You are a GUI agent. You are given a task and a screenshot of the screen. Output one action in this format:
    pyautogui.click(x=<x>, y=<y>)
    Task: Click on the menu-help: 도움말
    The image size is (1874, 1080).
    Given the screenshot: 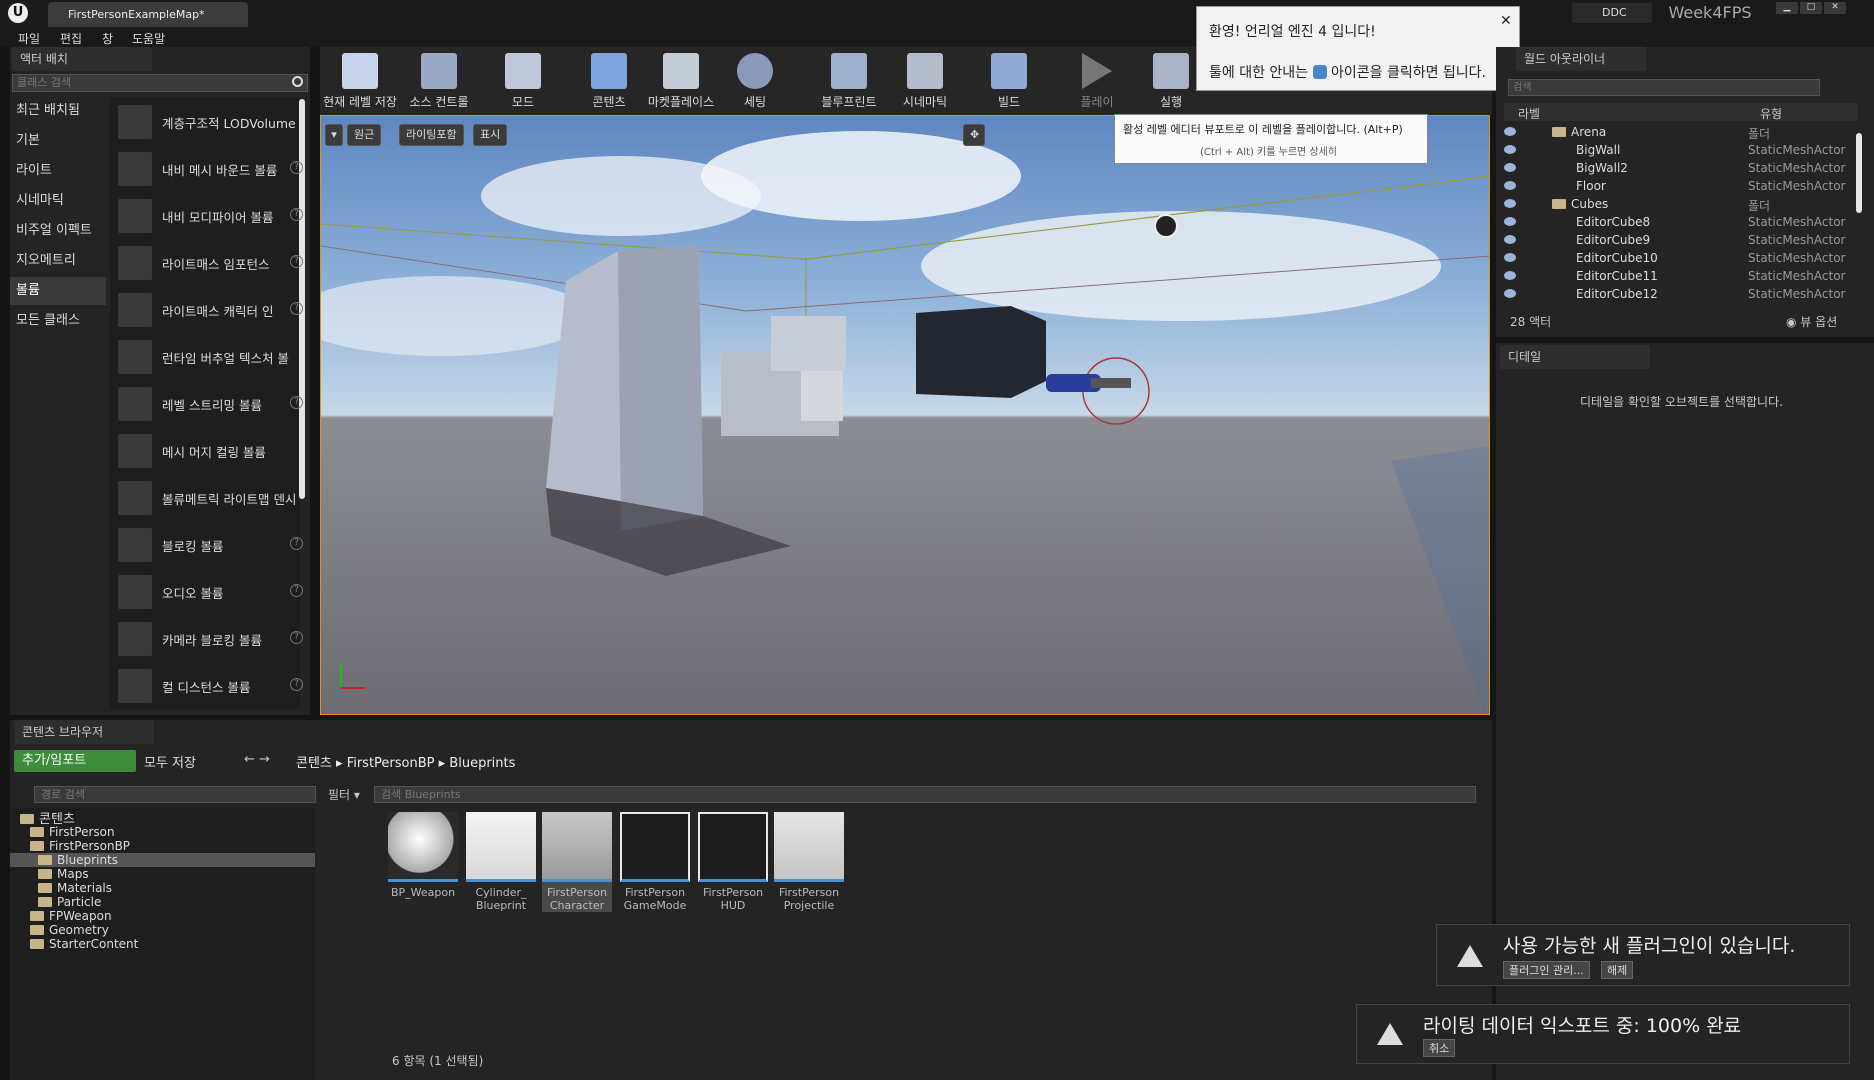 What is the action you would take?
    pyautogui.click(x=148, y=38)
    